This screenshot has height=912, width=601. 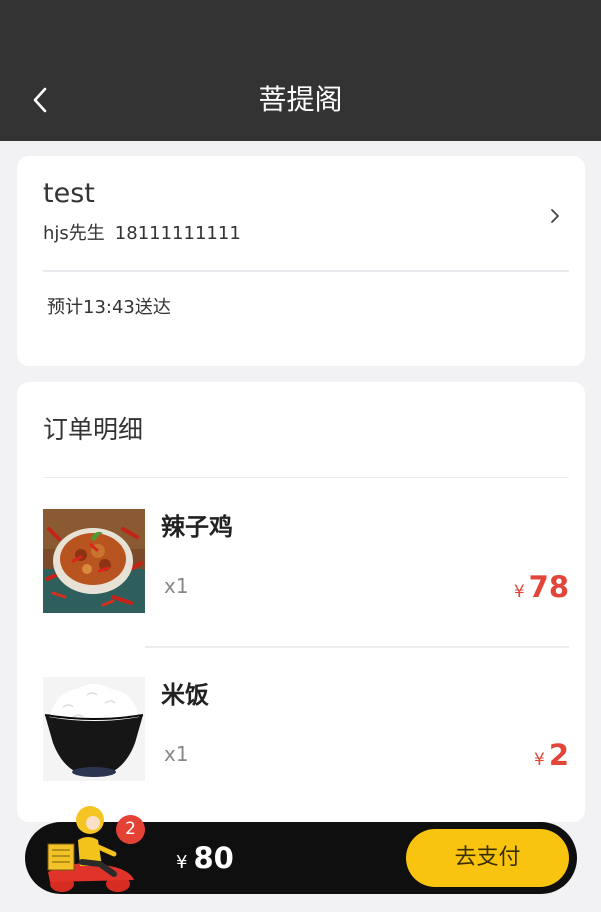 I want to click on total-value: 80, so click(x=213, y=858).